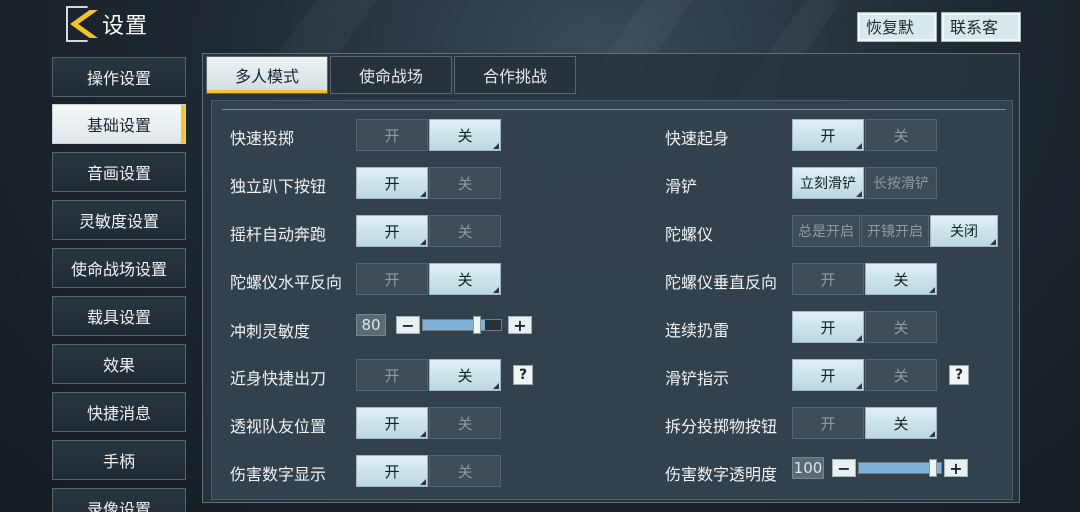 The width and height of the screenshot is (1080, 512). What do you see at coordinates (119, 460) in the screenshot?
I see `sidebar-item-controller: 手柄` at bounding box center [119, 460].